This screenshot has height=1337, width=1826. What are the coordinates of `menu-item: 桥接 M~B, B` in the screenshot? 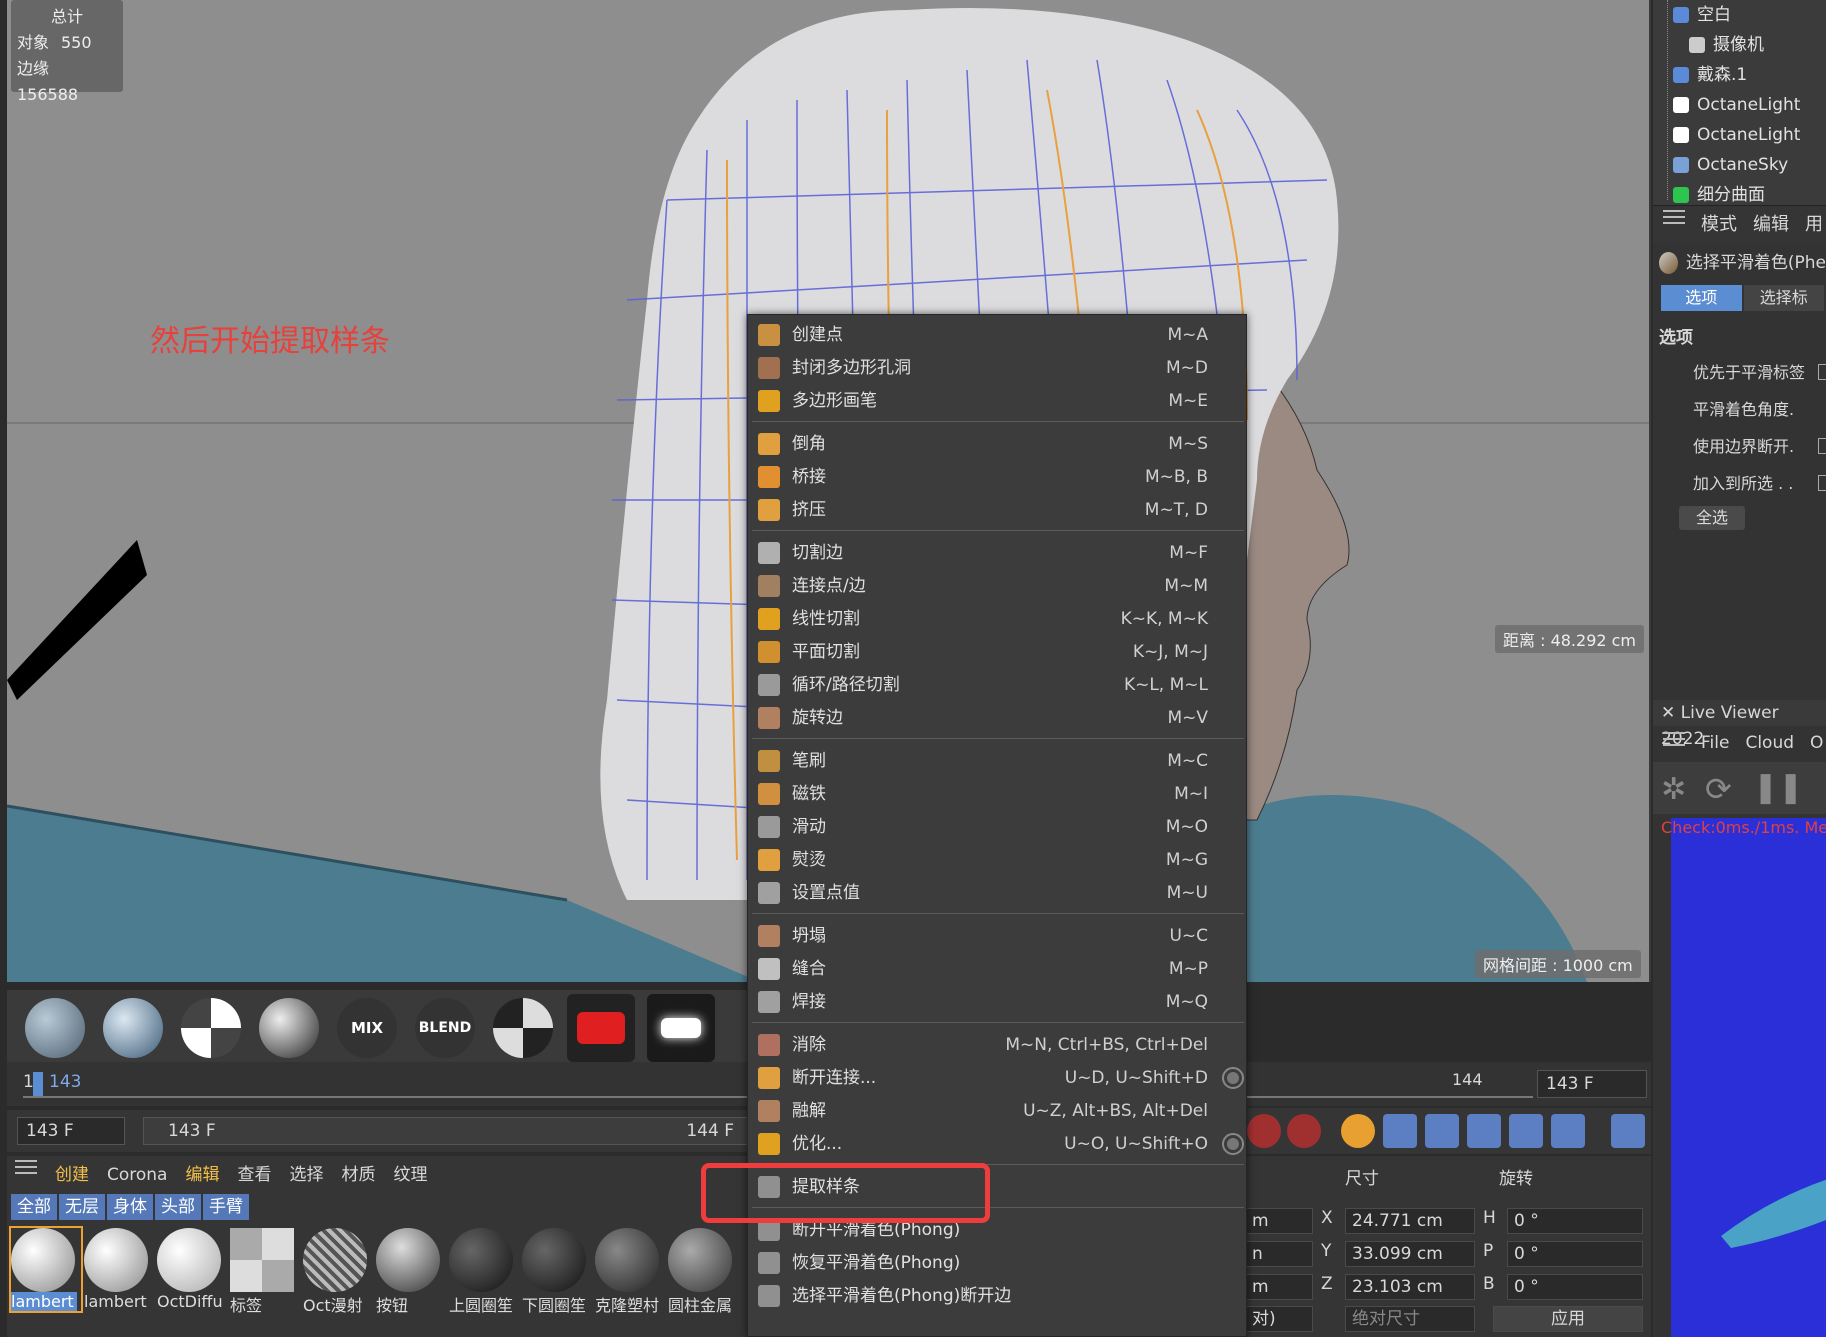 It's located at (998, 477).